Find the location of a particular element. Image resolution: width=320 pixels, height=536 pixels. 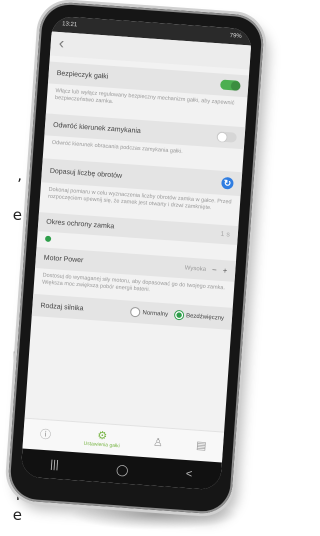

radio-icon is located at coordinates (135, 312).